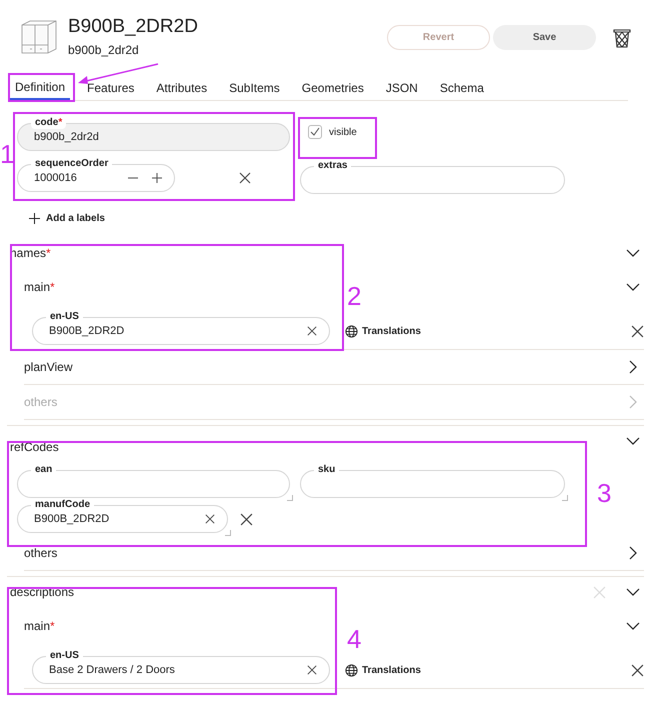 The width and height of the screenshot is (645, 707). I want to click on add-label-button: Add a labels, so click(67, 218).